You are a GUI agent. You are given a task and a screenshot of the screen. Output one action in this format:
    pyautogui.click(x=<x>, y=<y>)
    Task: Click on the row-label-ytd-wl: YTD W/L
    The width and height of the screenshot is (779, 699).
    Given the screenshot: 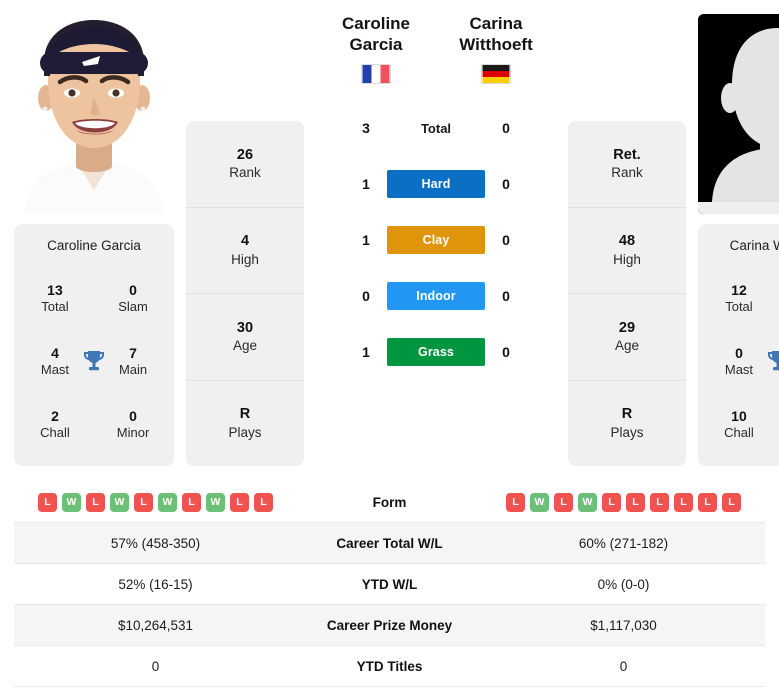 What is the action you would take?
    pyautogui.click(x=389, y=584)
    